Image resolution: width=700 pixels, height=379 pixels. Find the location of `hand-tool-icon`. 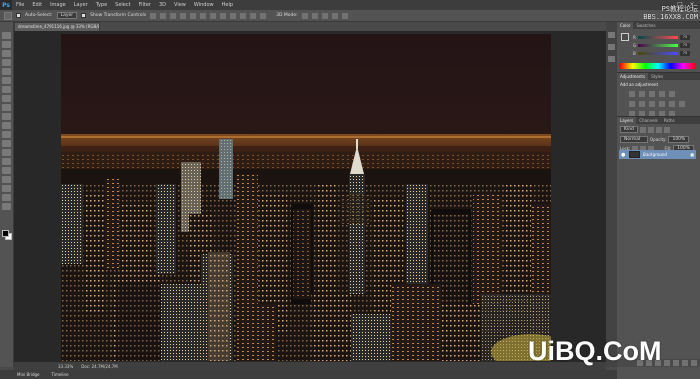

hand-tool-icon is located at coordinates (6, 197).